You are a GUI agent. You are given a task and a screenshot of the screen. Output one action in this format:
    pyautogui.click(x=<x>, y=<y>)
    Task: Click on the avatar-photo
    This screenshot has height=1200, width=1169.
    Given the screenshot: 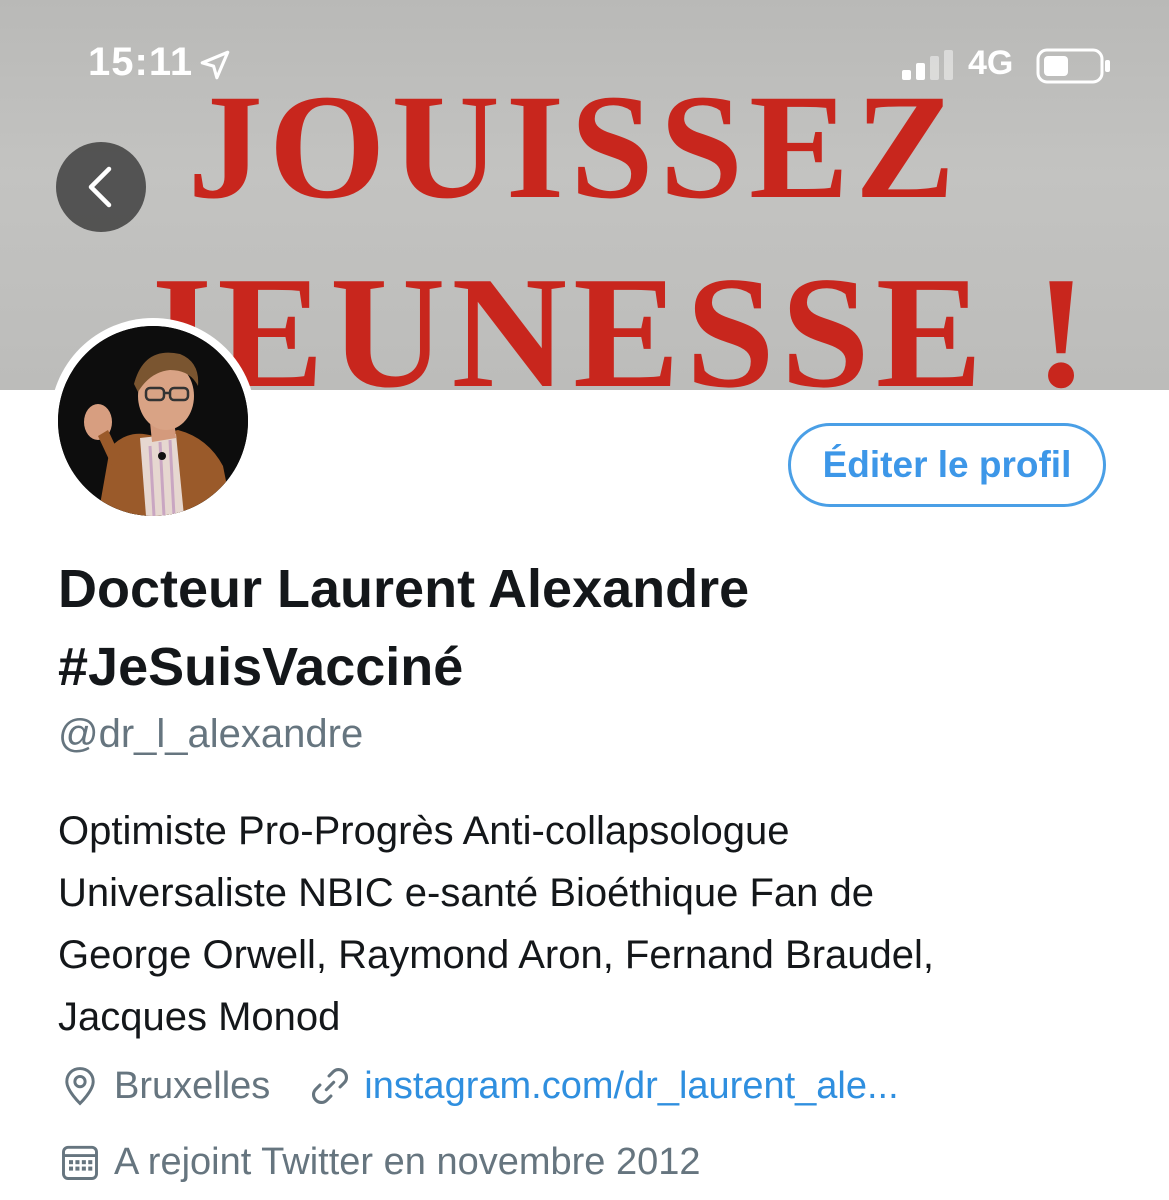 What is the action you would take?
    pyautogui.click(x=153, y=421)
    